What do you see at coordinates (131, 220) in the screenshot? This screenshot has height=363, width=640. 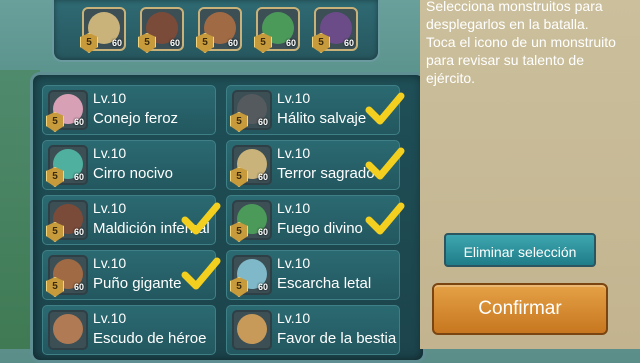 I see `monster-card: 5 60 Lv.10 Maldición infernal` at bounding box center [131, 220].